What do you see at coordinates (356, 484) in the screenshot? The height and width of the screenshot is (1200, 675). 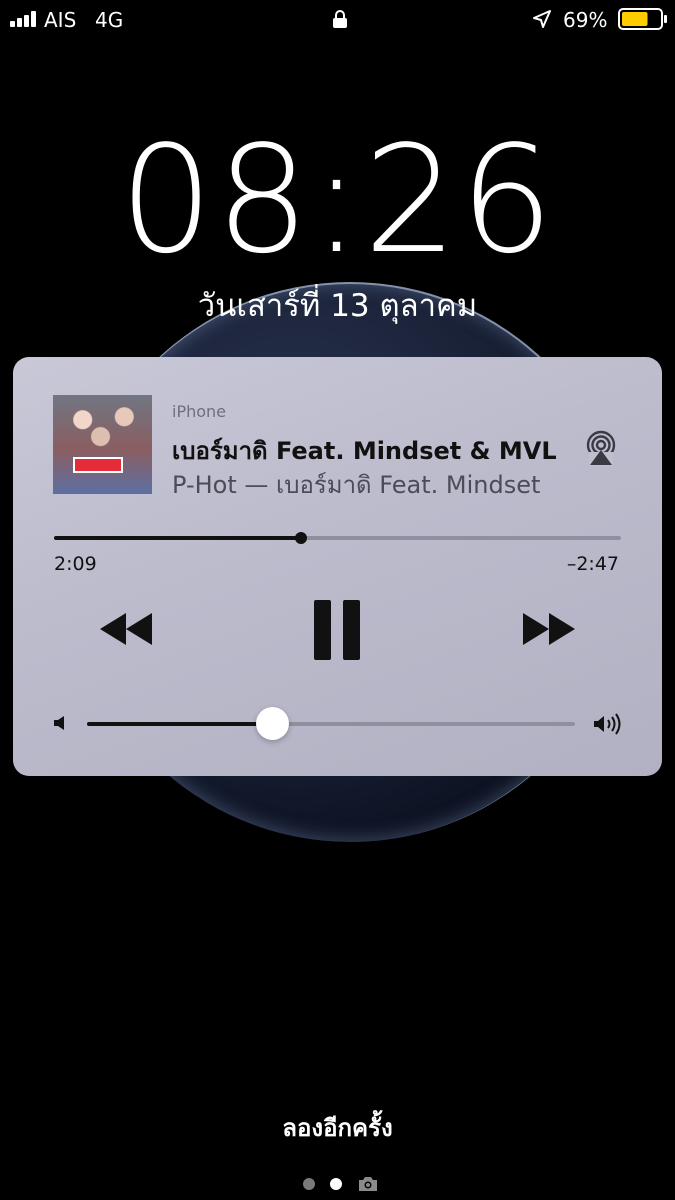 I see `artist-album: P-Hot — เบอร์มาดิ Feat. Mindset` at bounding box center [356, 484].